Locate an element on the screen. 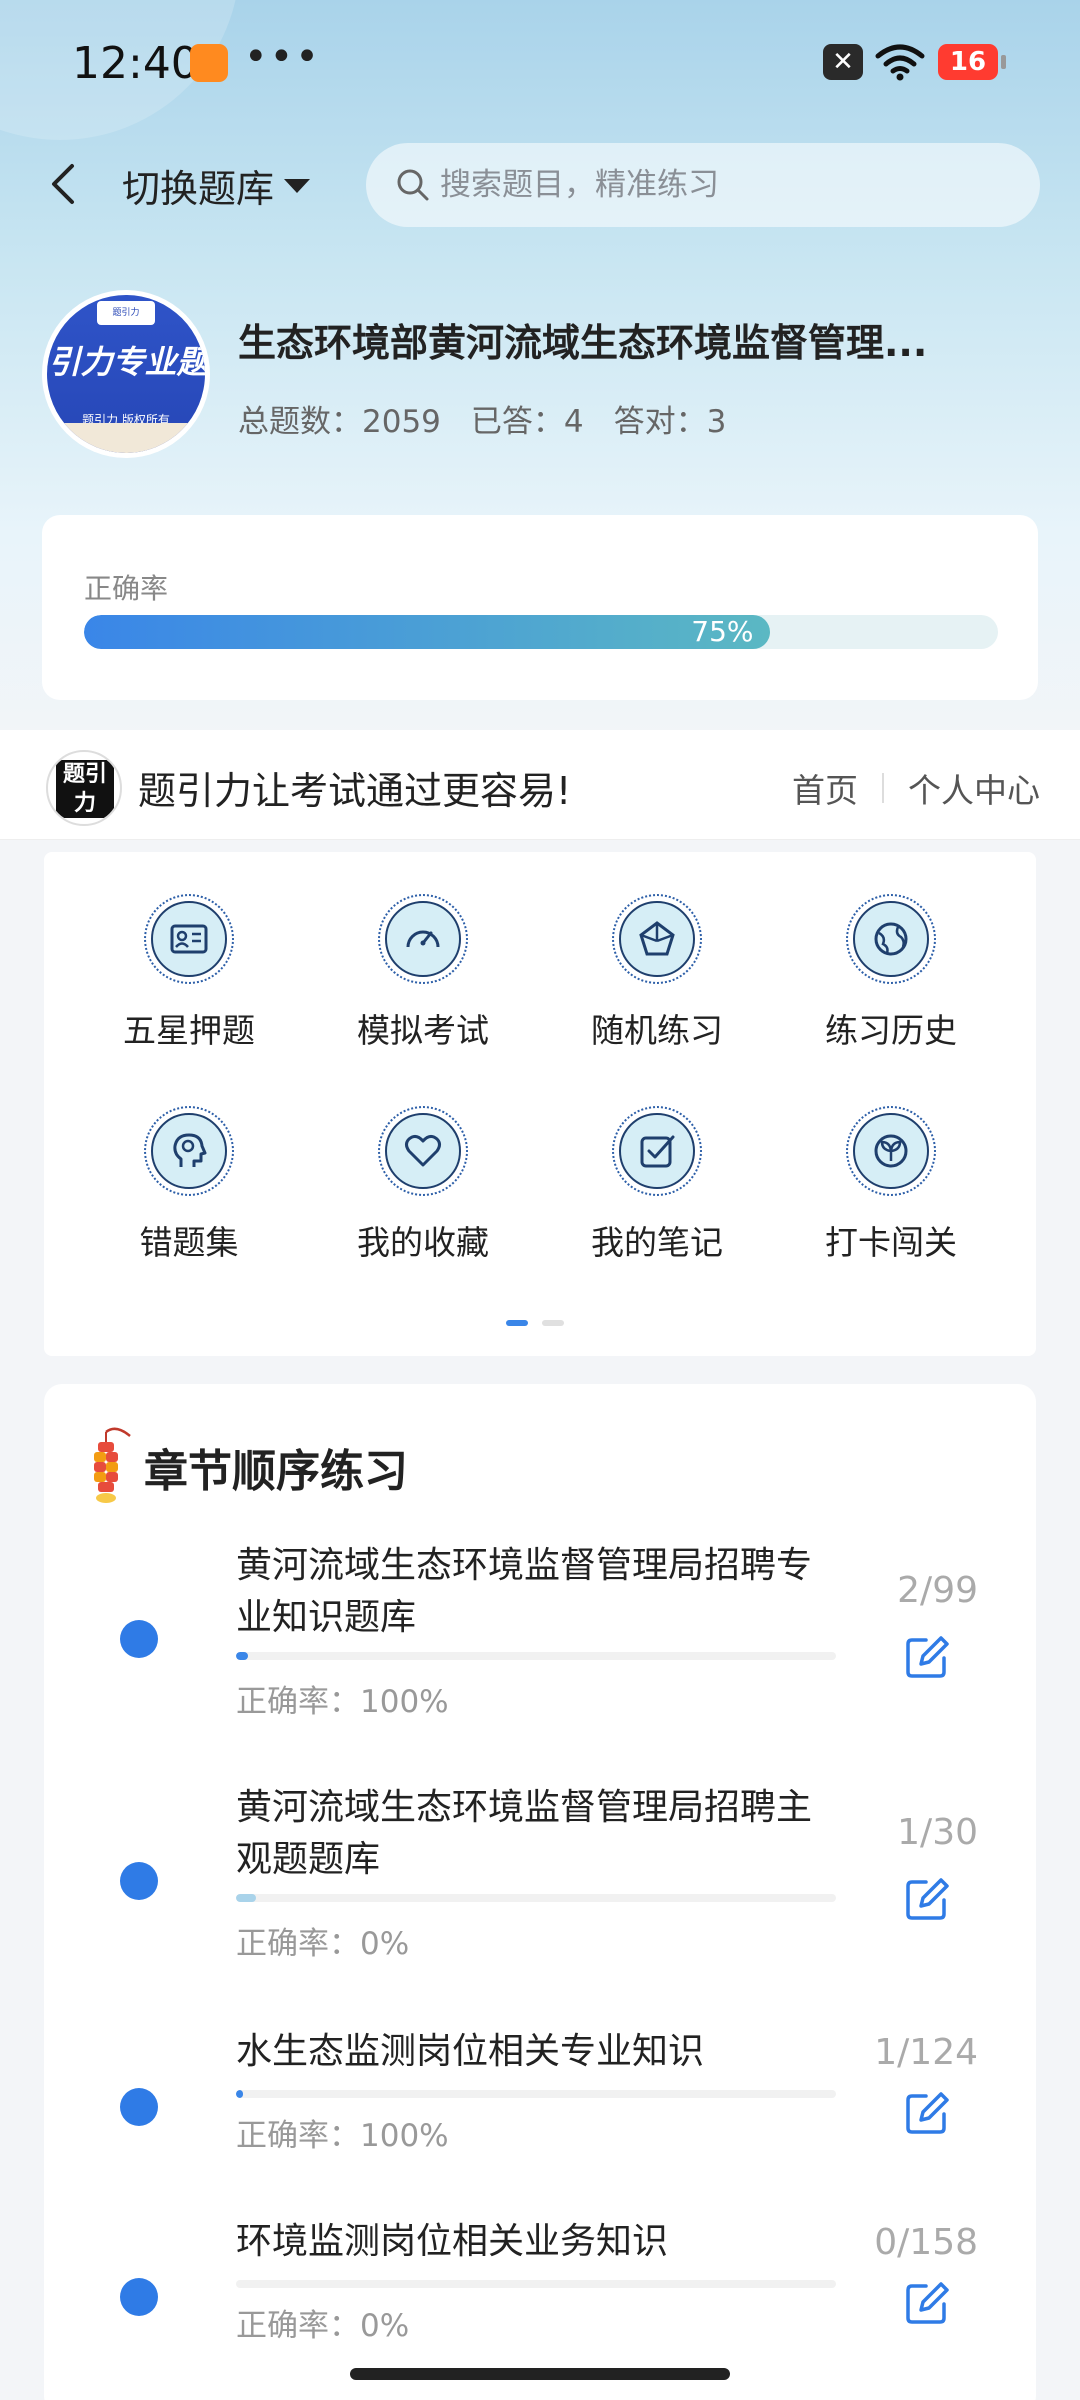 Image resolution: width=1080 pixels, height=2400 pixels. slogan-text: 题引力让考试通过更容易! is located at coordinates (355, 791).